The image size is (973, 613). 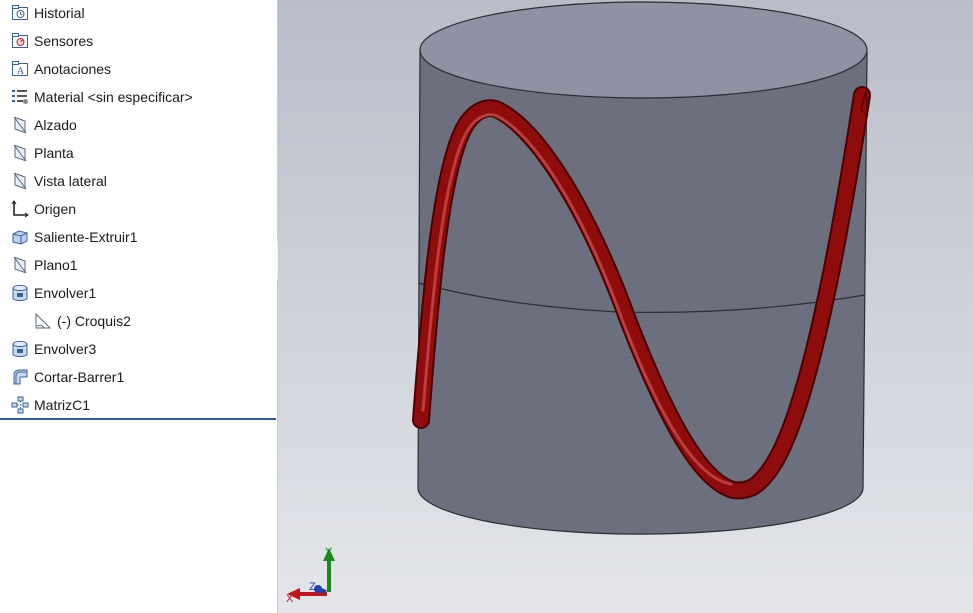 What do you see at coordinates (65, 349) in the screenshot?
I see `tree-item-label: Envolver3` at bounding box center [65, 349].